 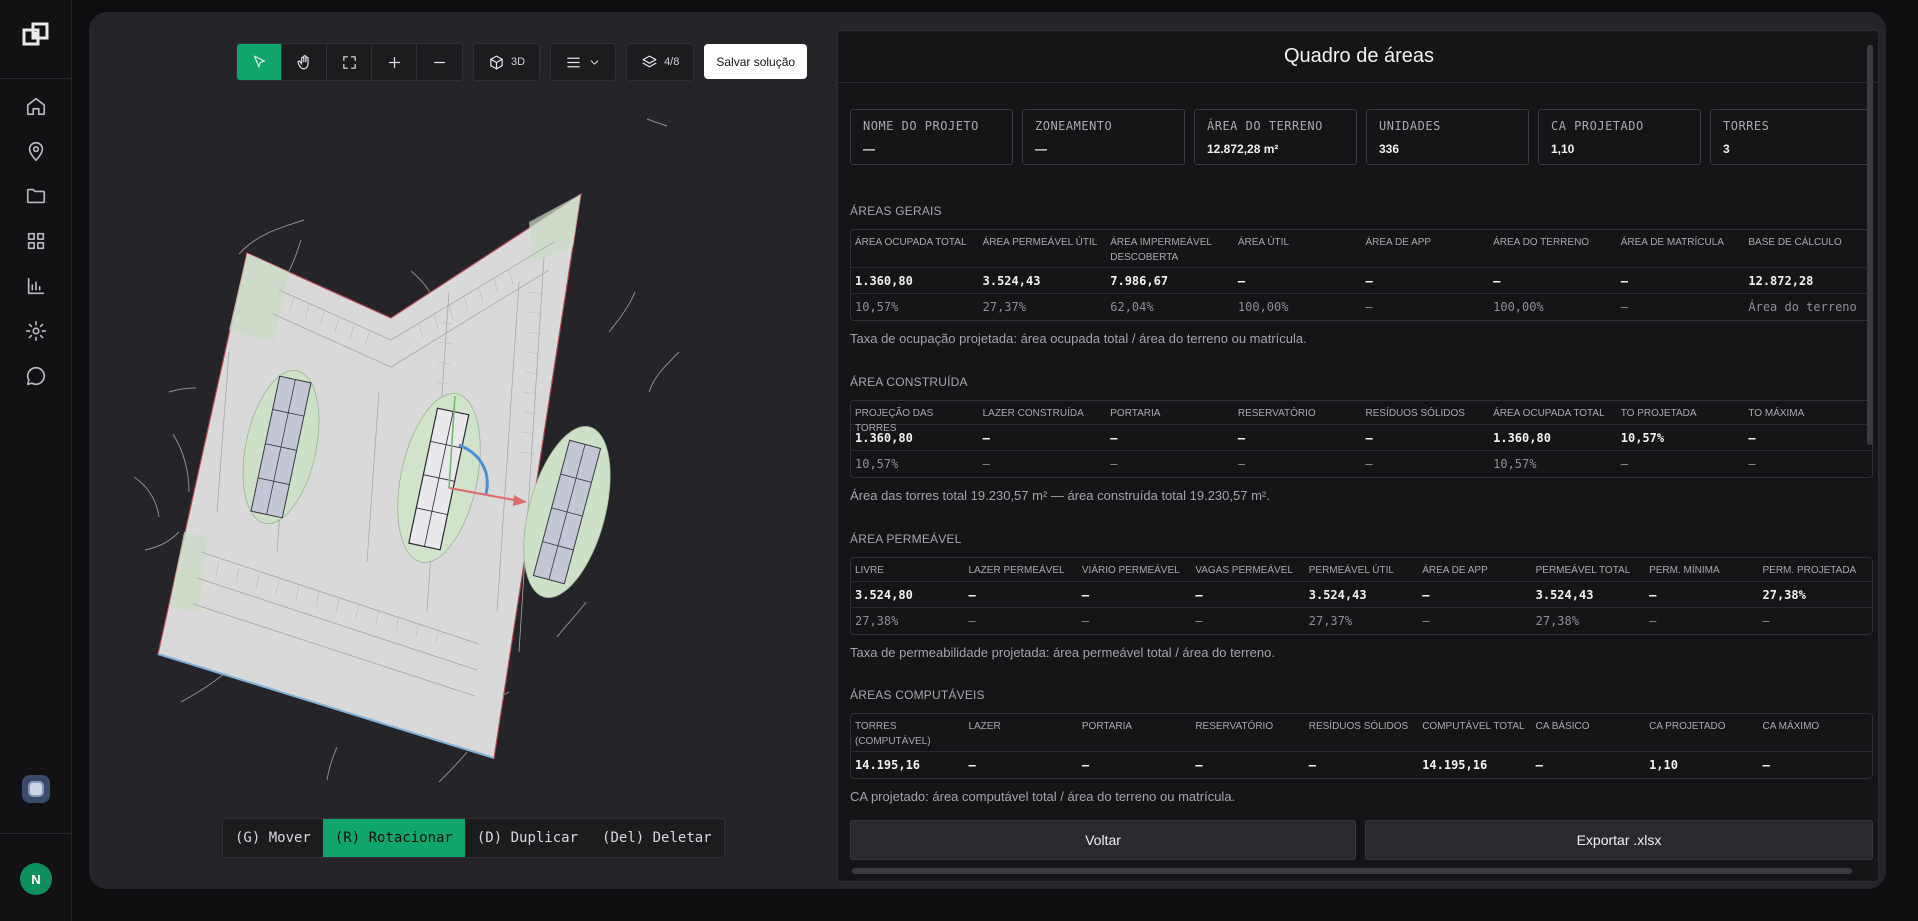 What do you see at coordinates (1361, 840) in the screenshot?
I see `panel-footer: Voltar Exportar .xlsx` at bounding box center [1361, 840].